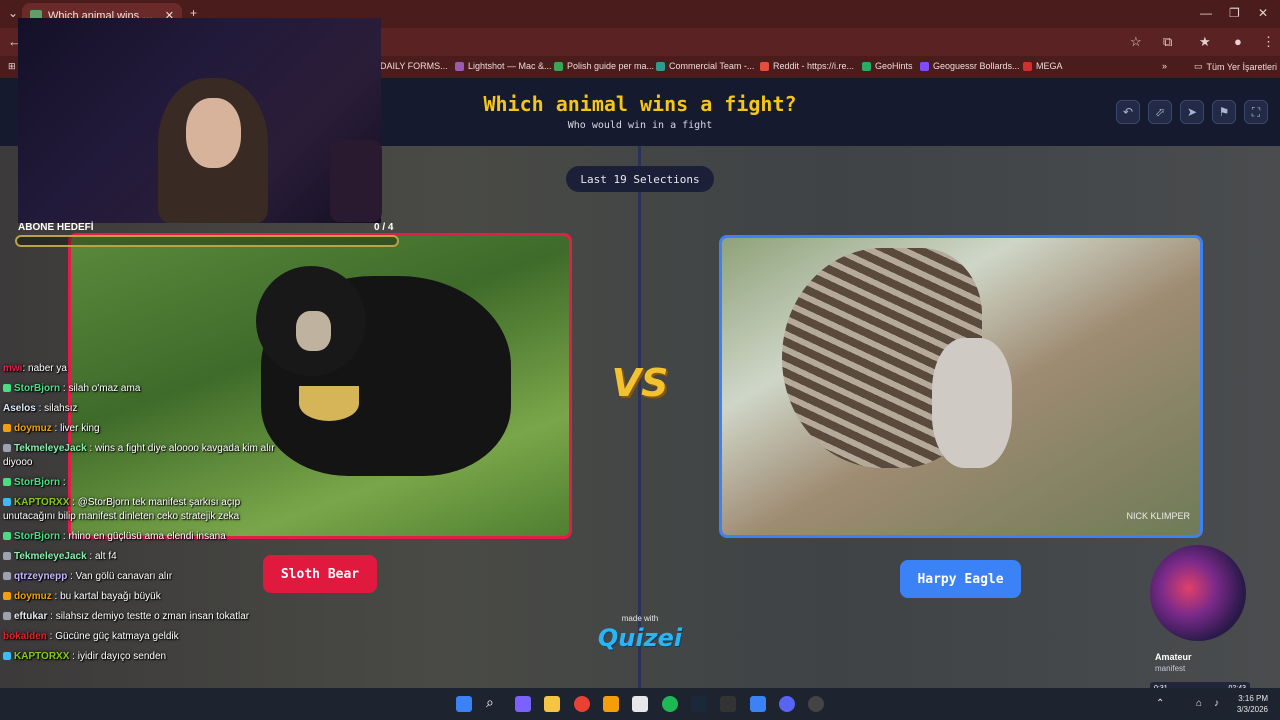 This screenshot has width=1280, height=720. Describe the element at coordinates (140, 409) in the screenshot. I see `chat-message: Aselos : silahsız` at that location.